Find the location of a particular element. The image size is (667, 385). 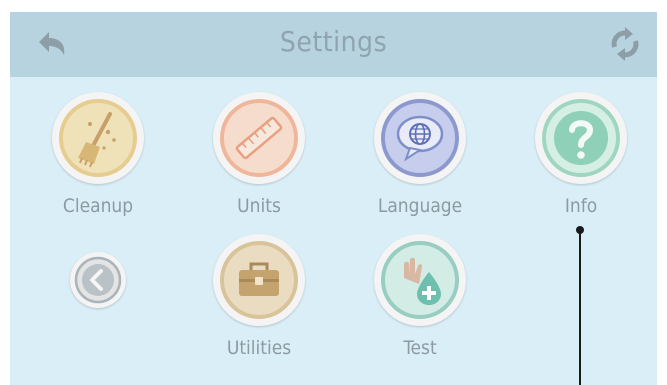

language-tile: Language is located at coordinates (420, 159).